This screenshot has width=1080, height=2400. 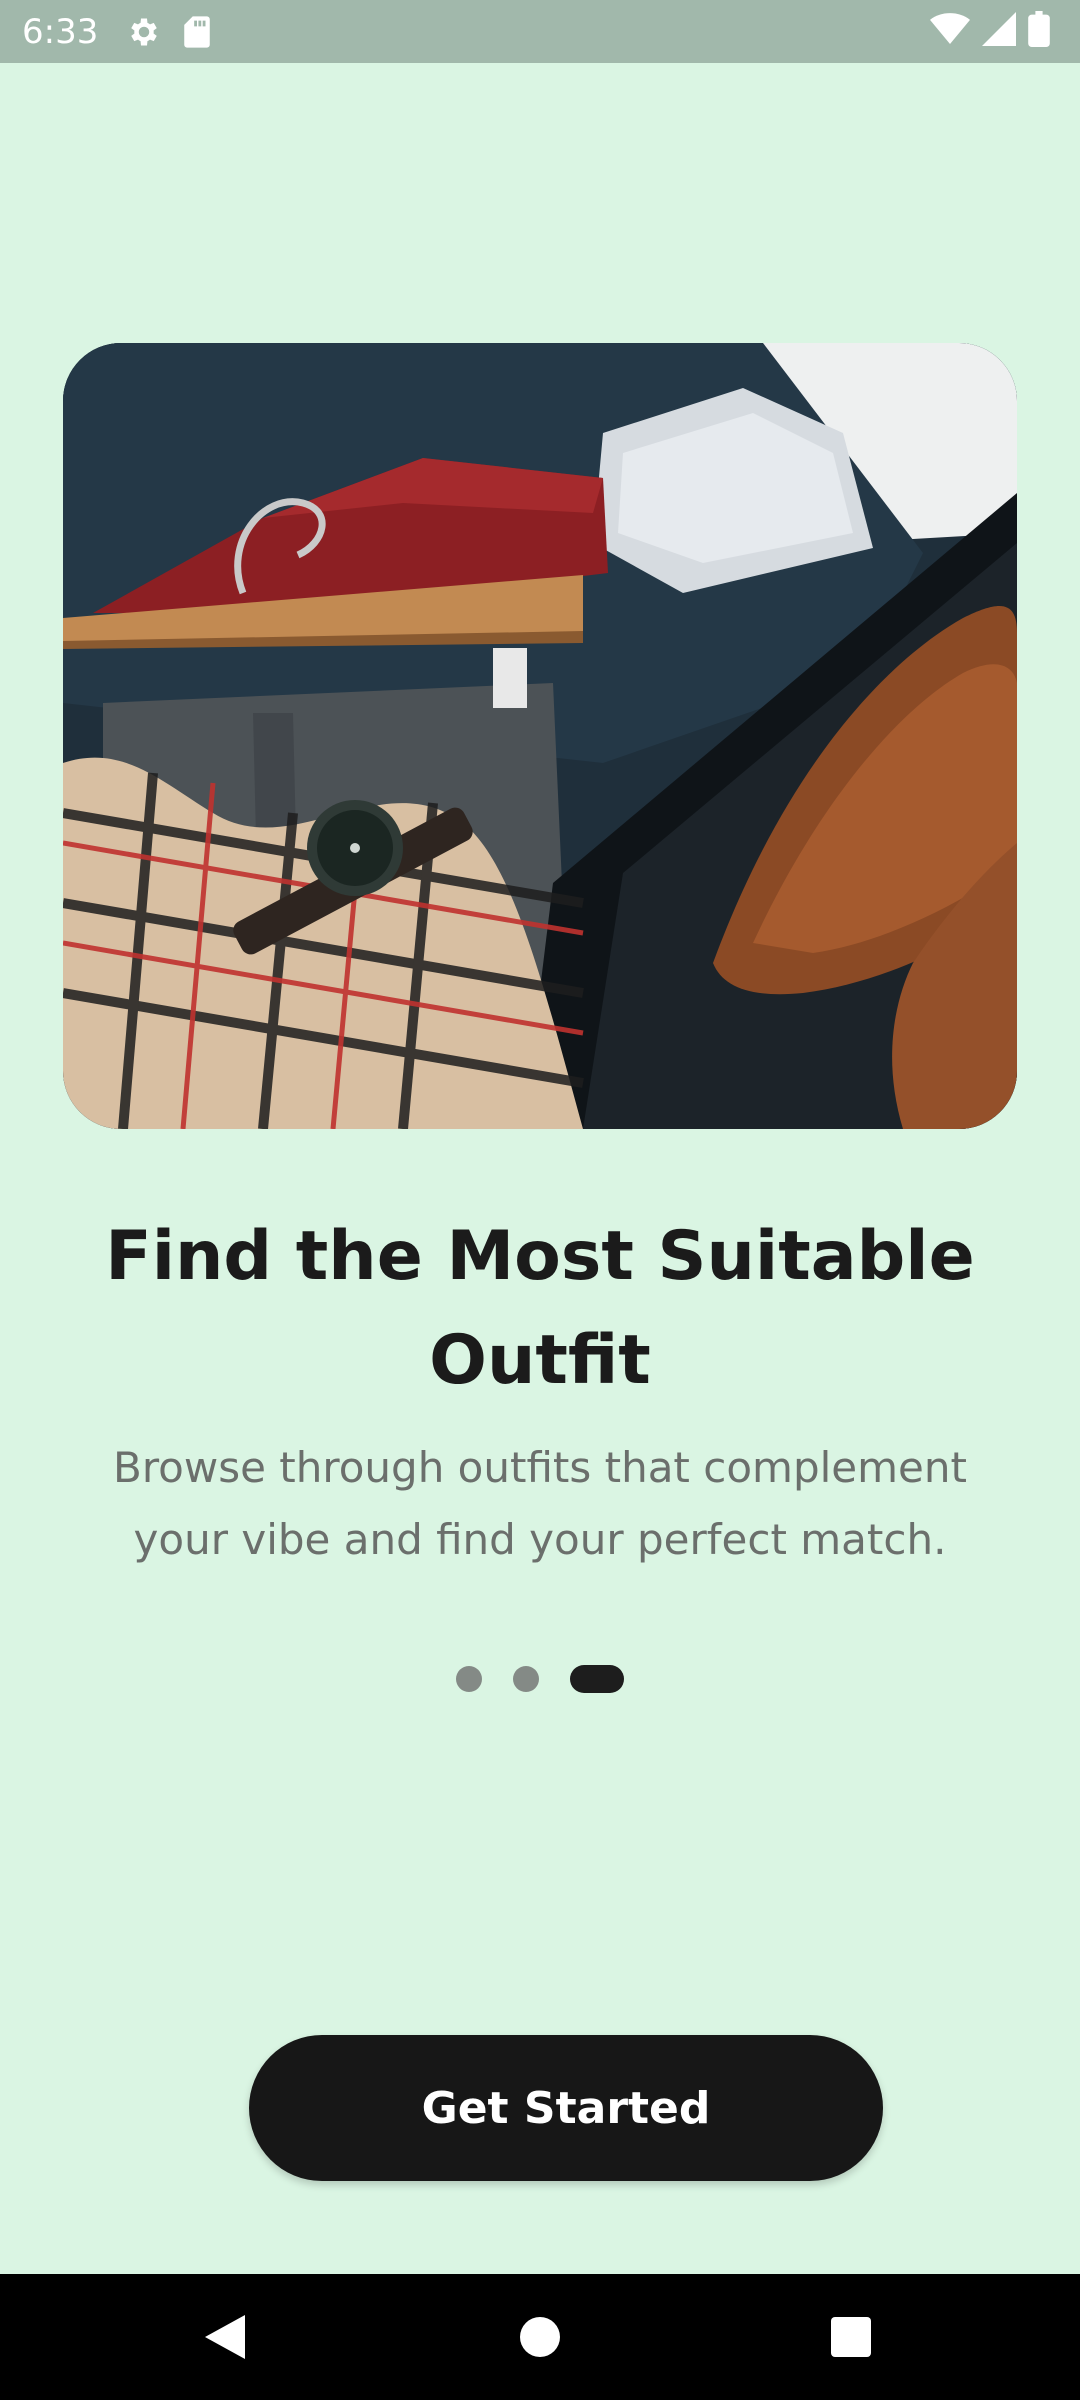 I want to click on get-started-button: Get Started, so click(x=566, y=2108).